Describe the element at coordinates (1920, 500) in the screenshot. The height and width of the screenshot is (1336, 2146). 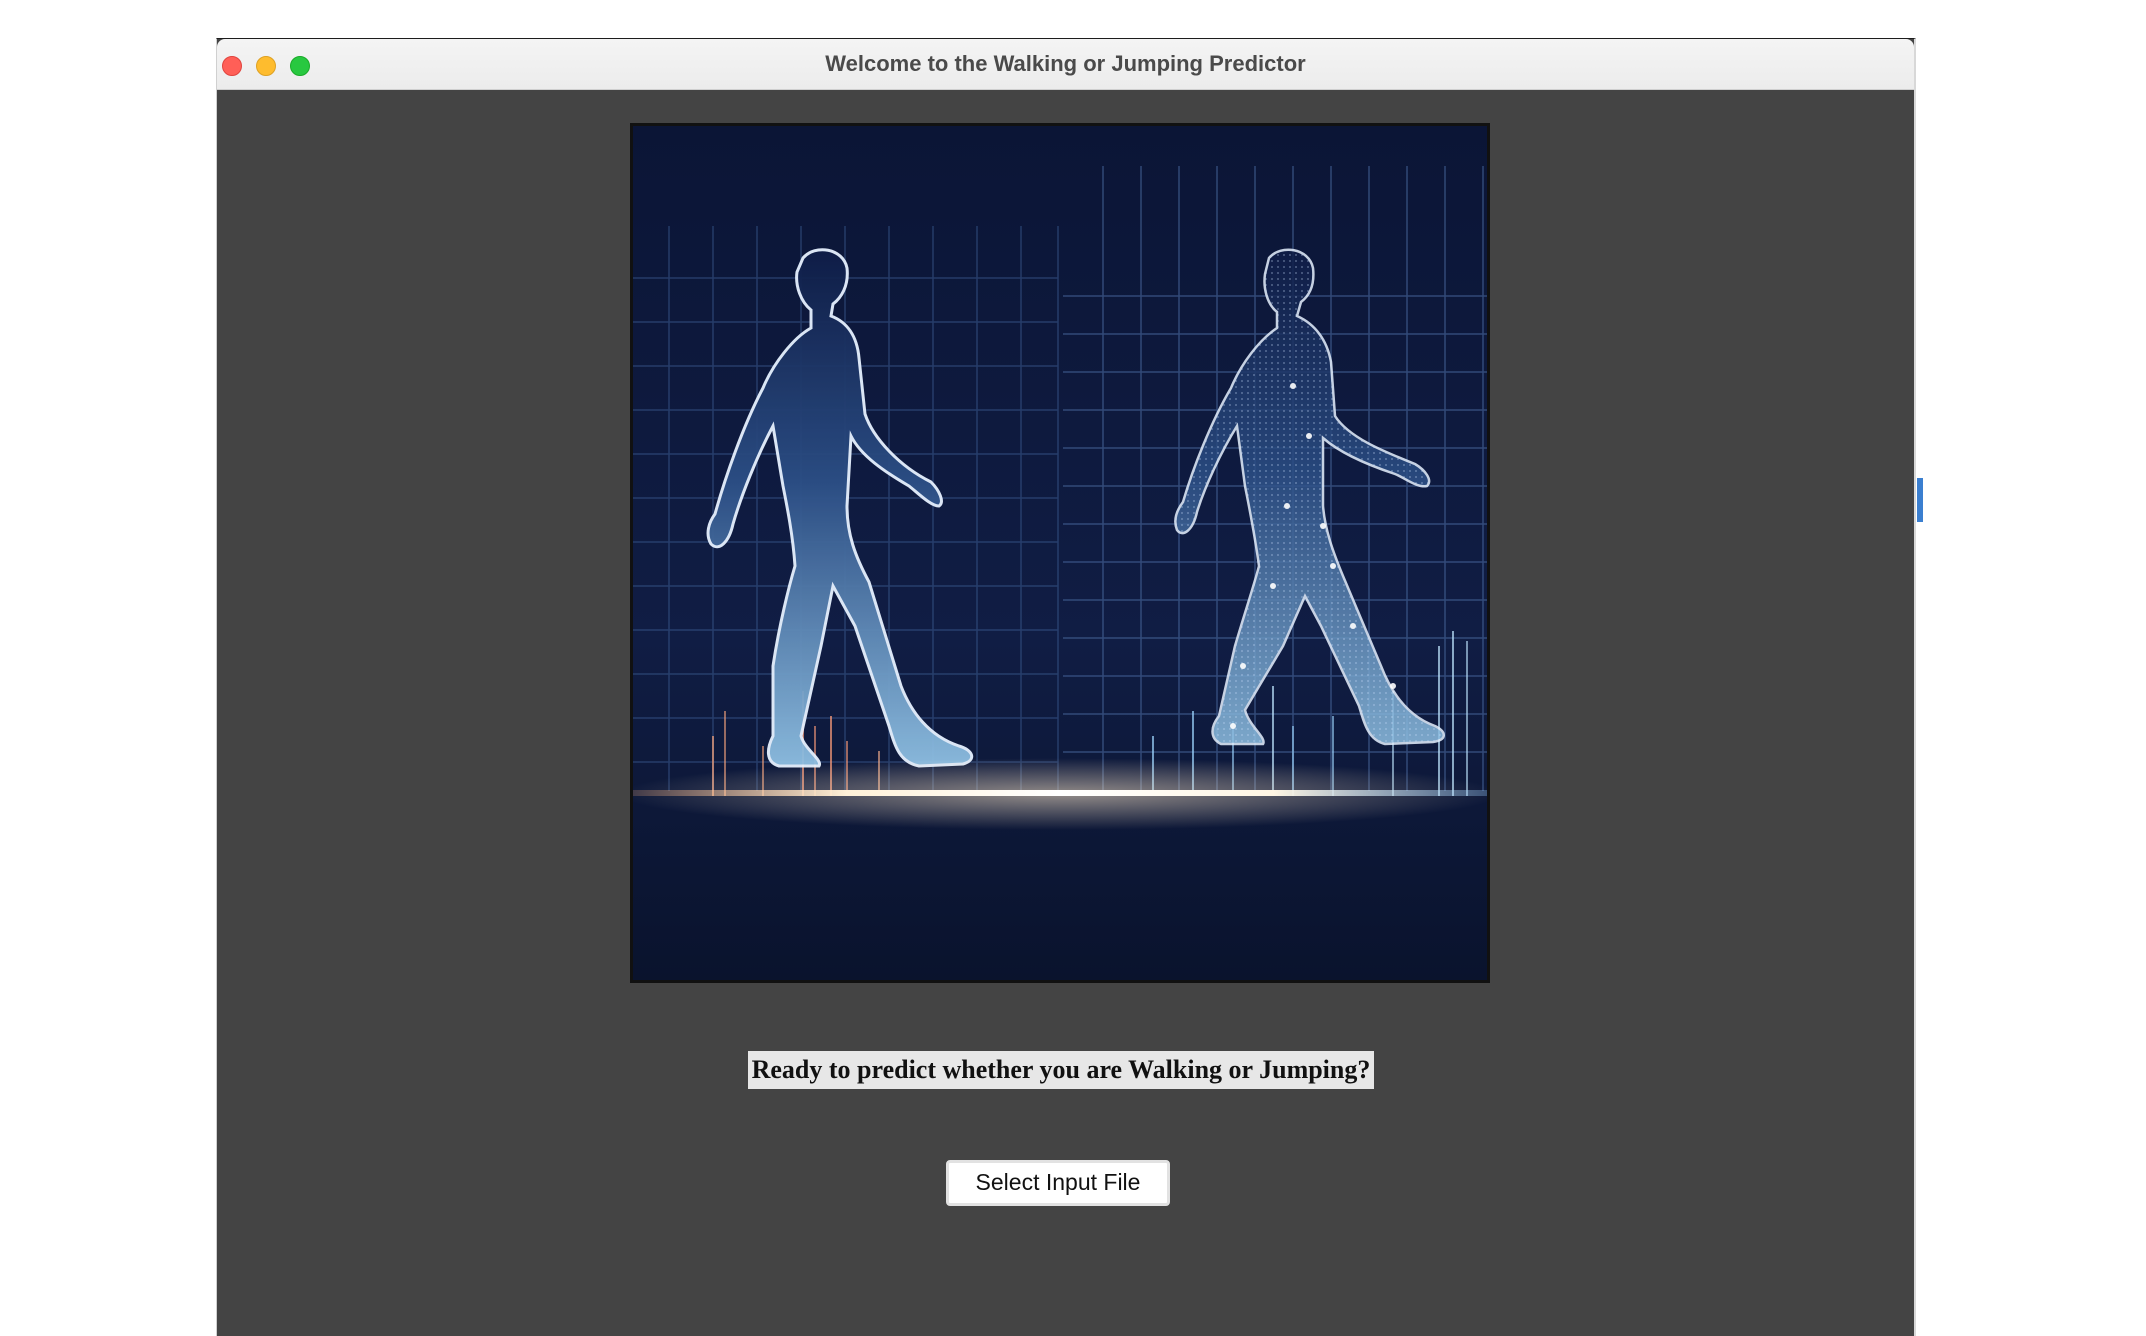
I see `window-edge-marker` at that location.